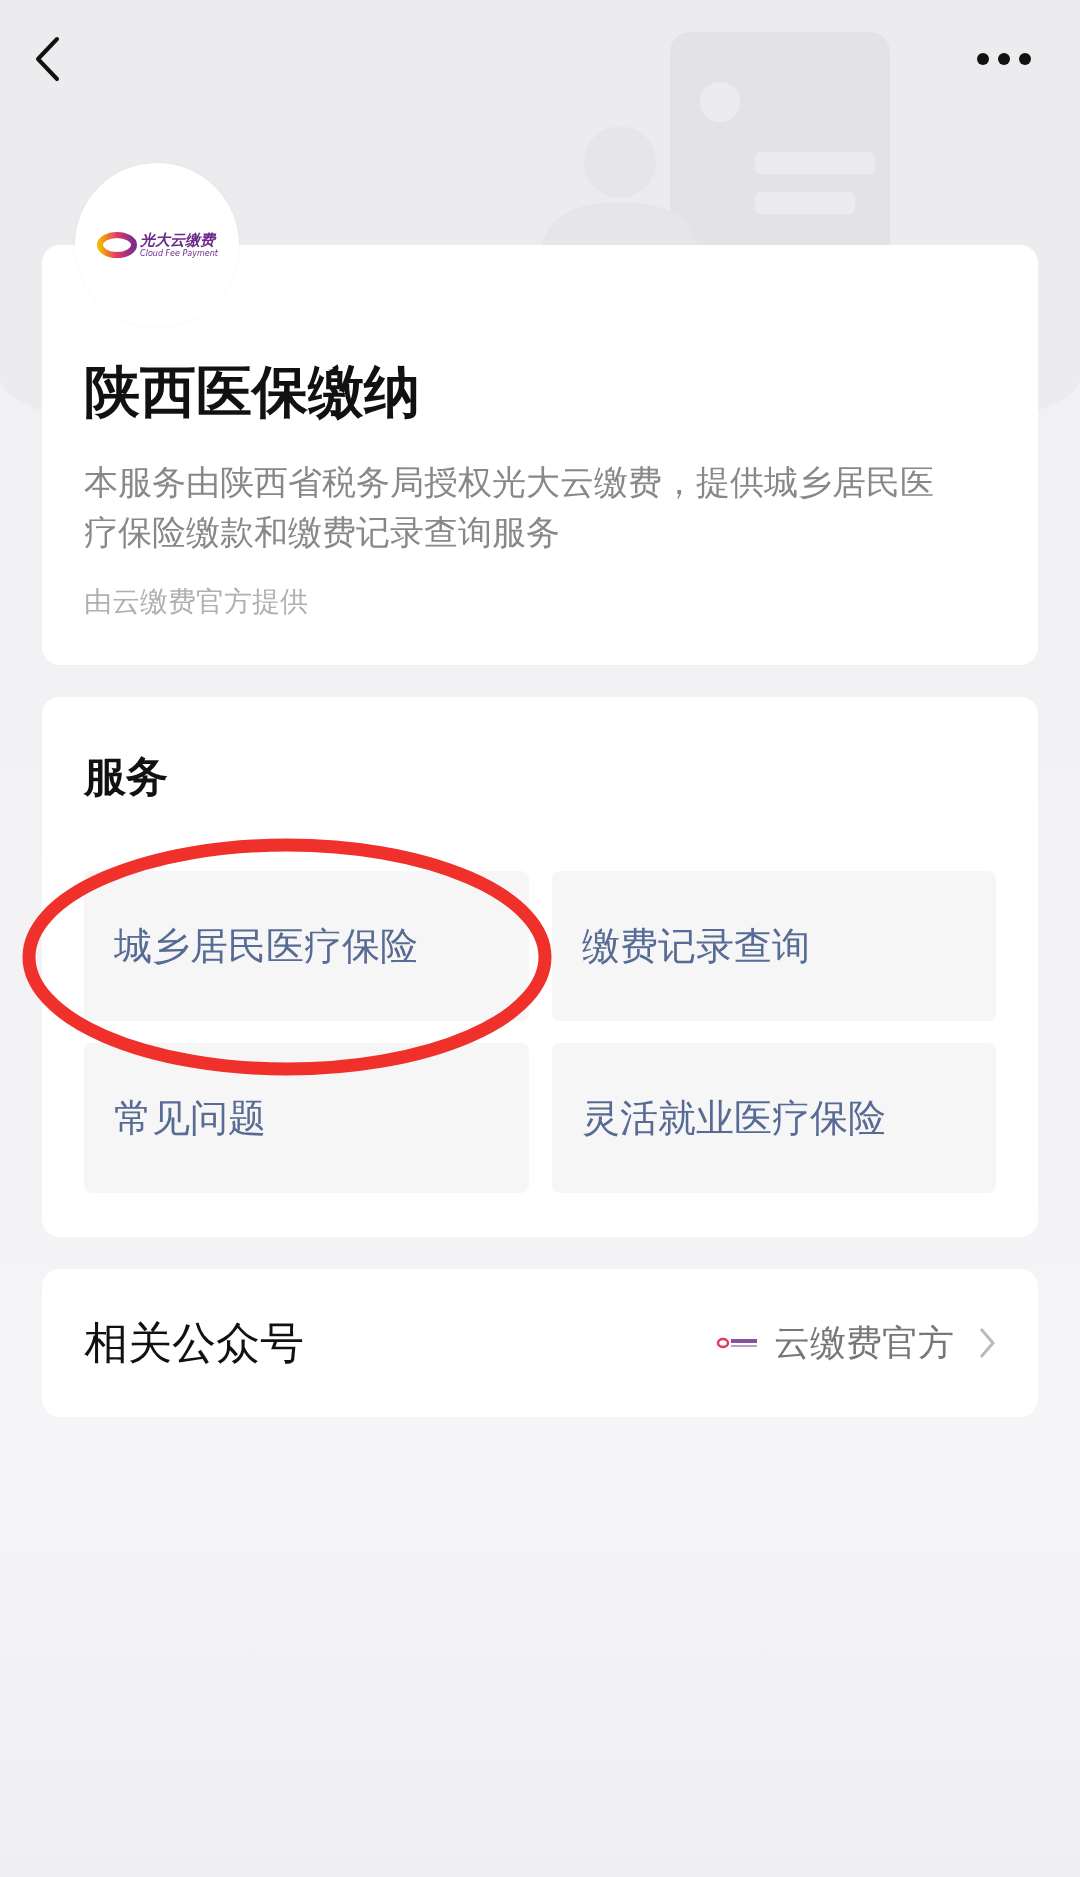  Describe the element at coordinates (194, 1342) in the screenshot. I see `related-heading: 相关公众号` at that location.